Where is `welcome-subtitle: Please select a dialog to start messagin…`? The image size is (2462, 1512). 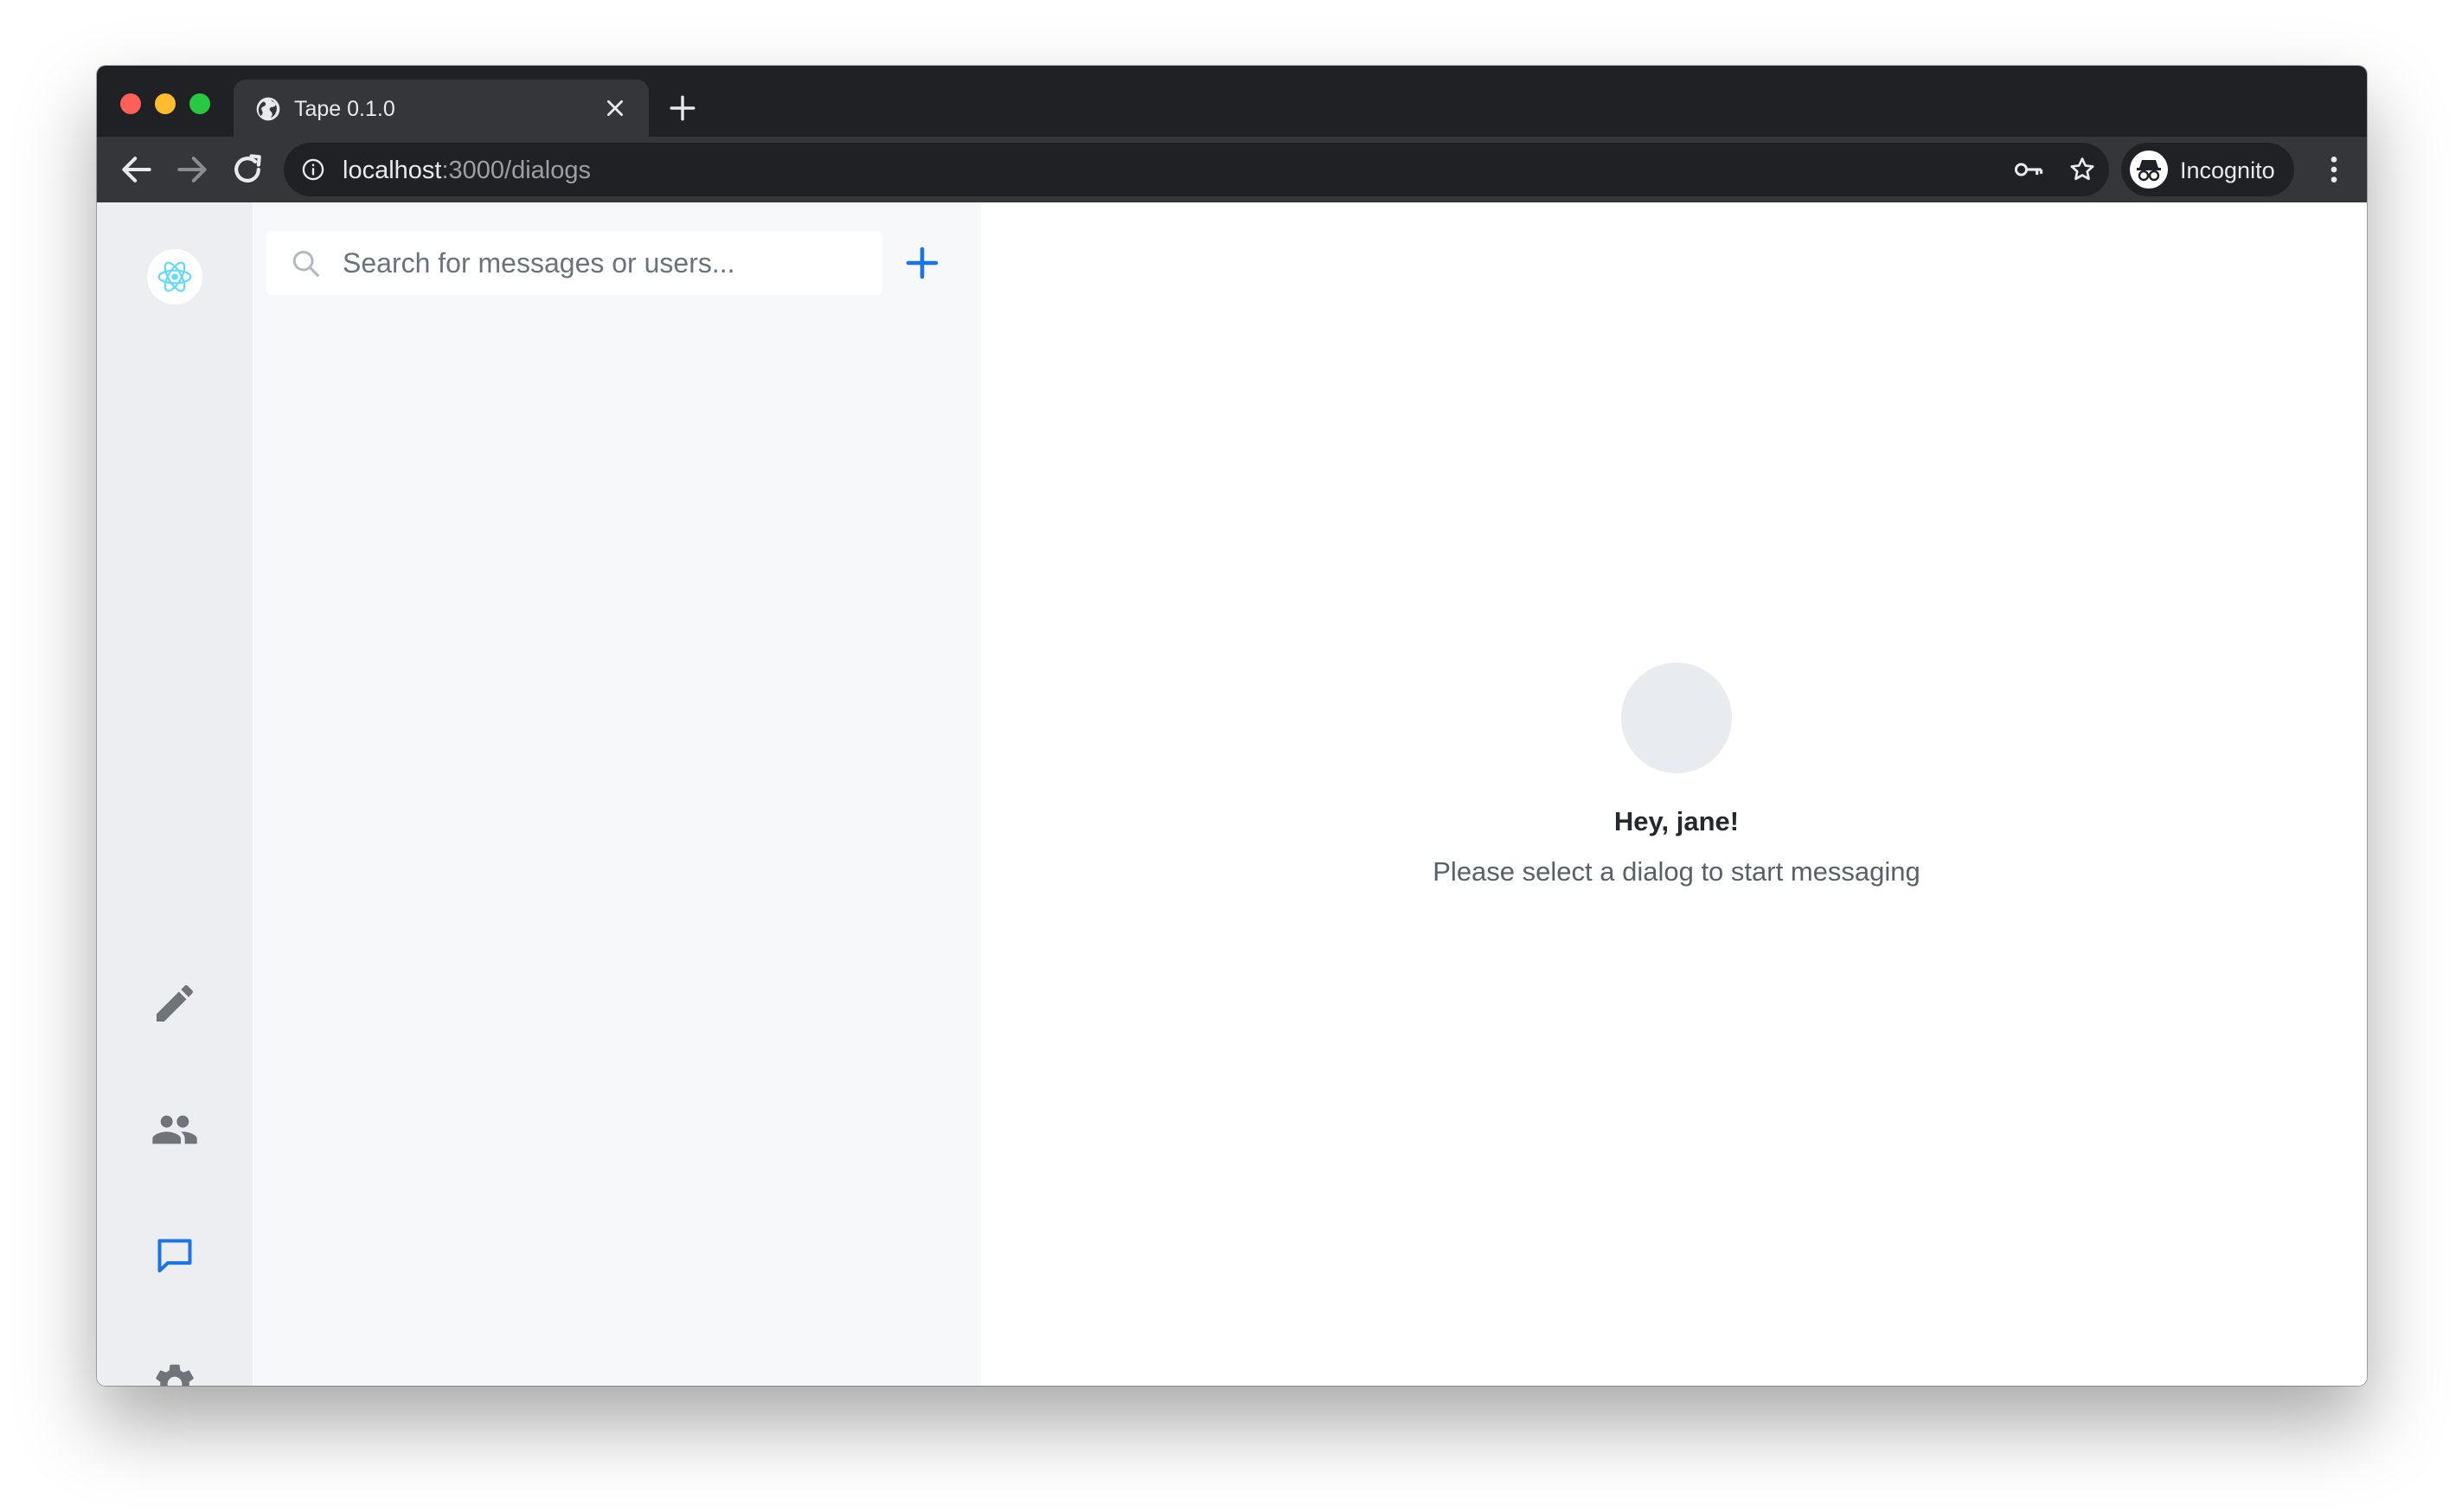 welcome-subtitle: Please select a dialog to start messagin… is located at coordinates (1676, 871).